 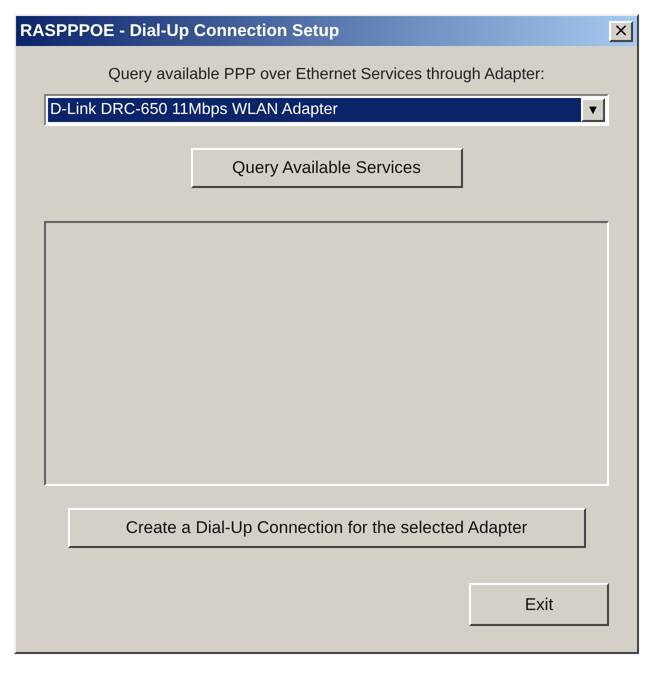 I want to click on query-button: Query Available Services, so click(x=326, y=168).